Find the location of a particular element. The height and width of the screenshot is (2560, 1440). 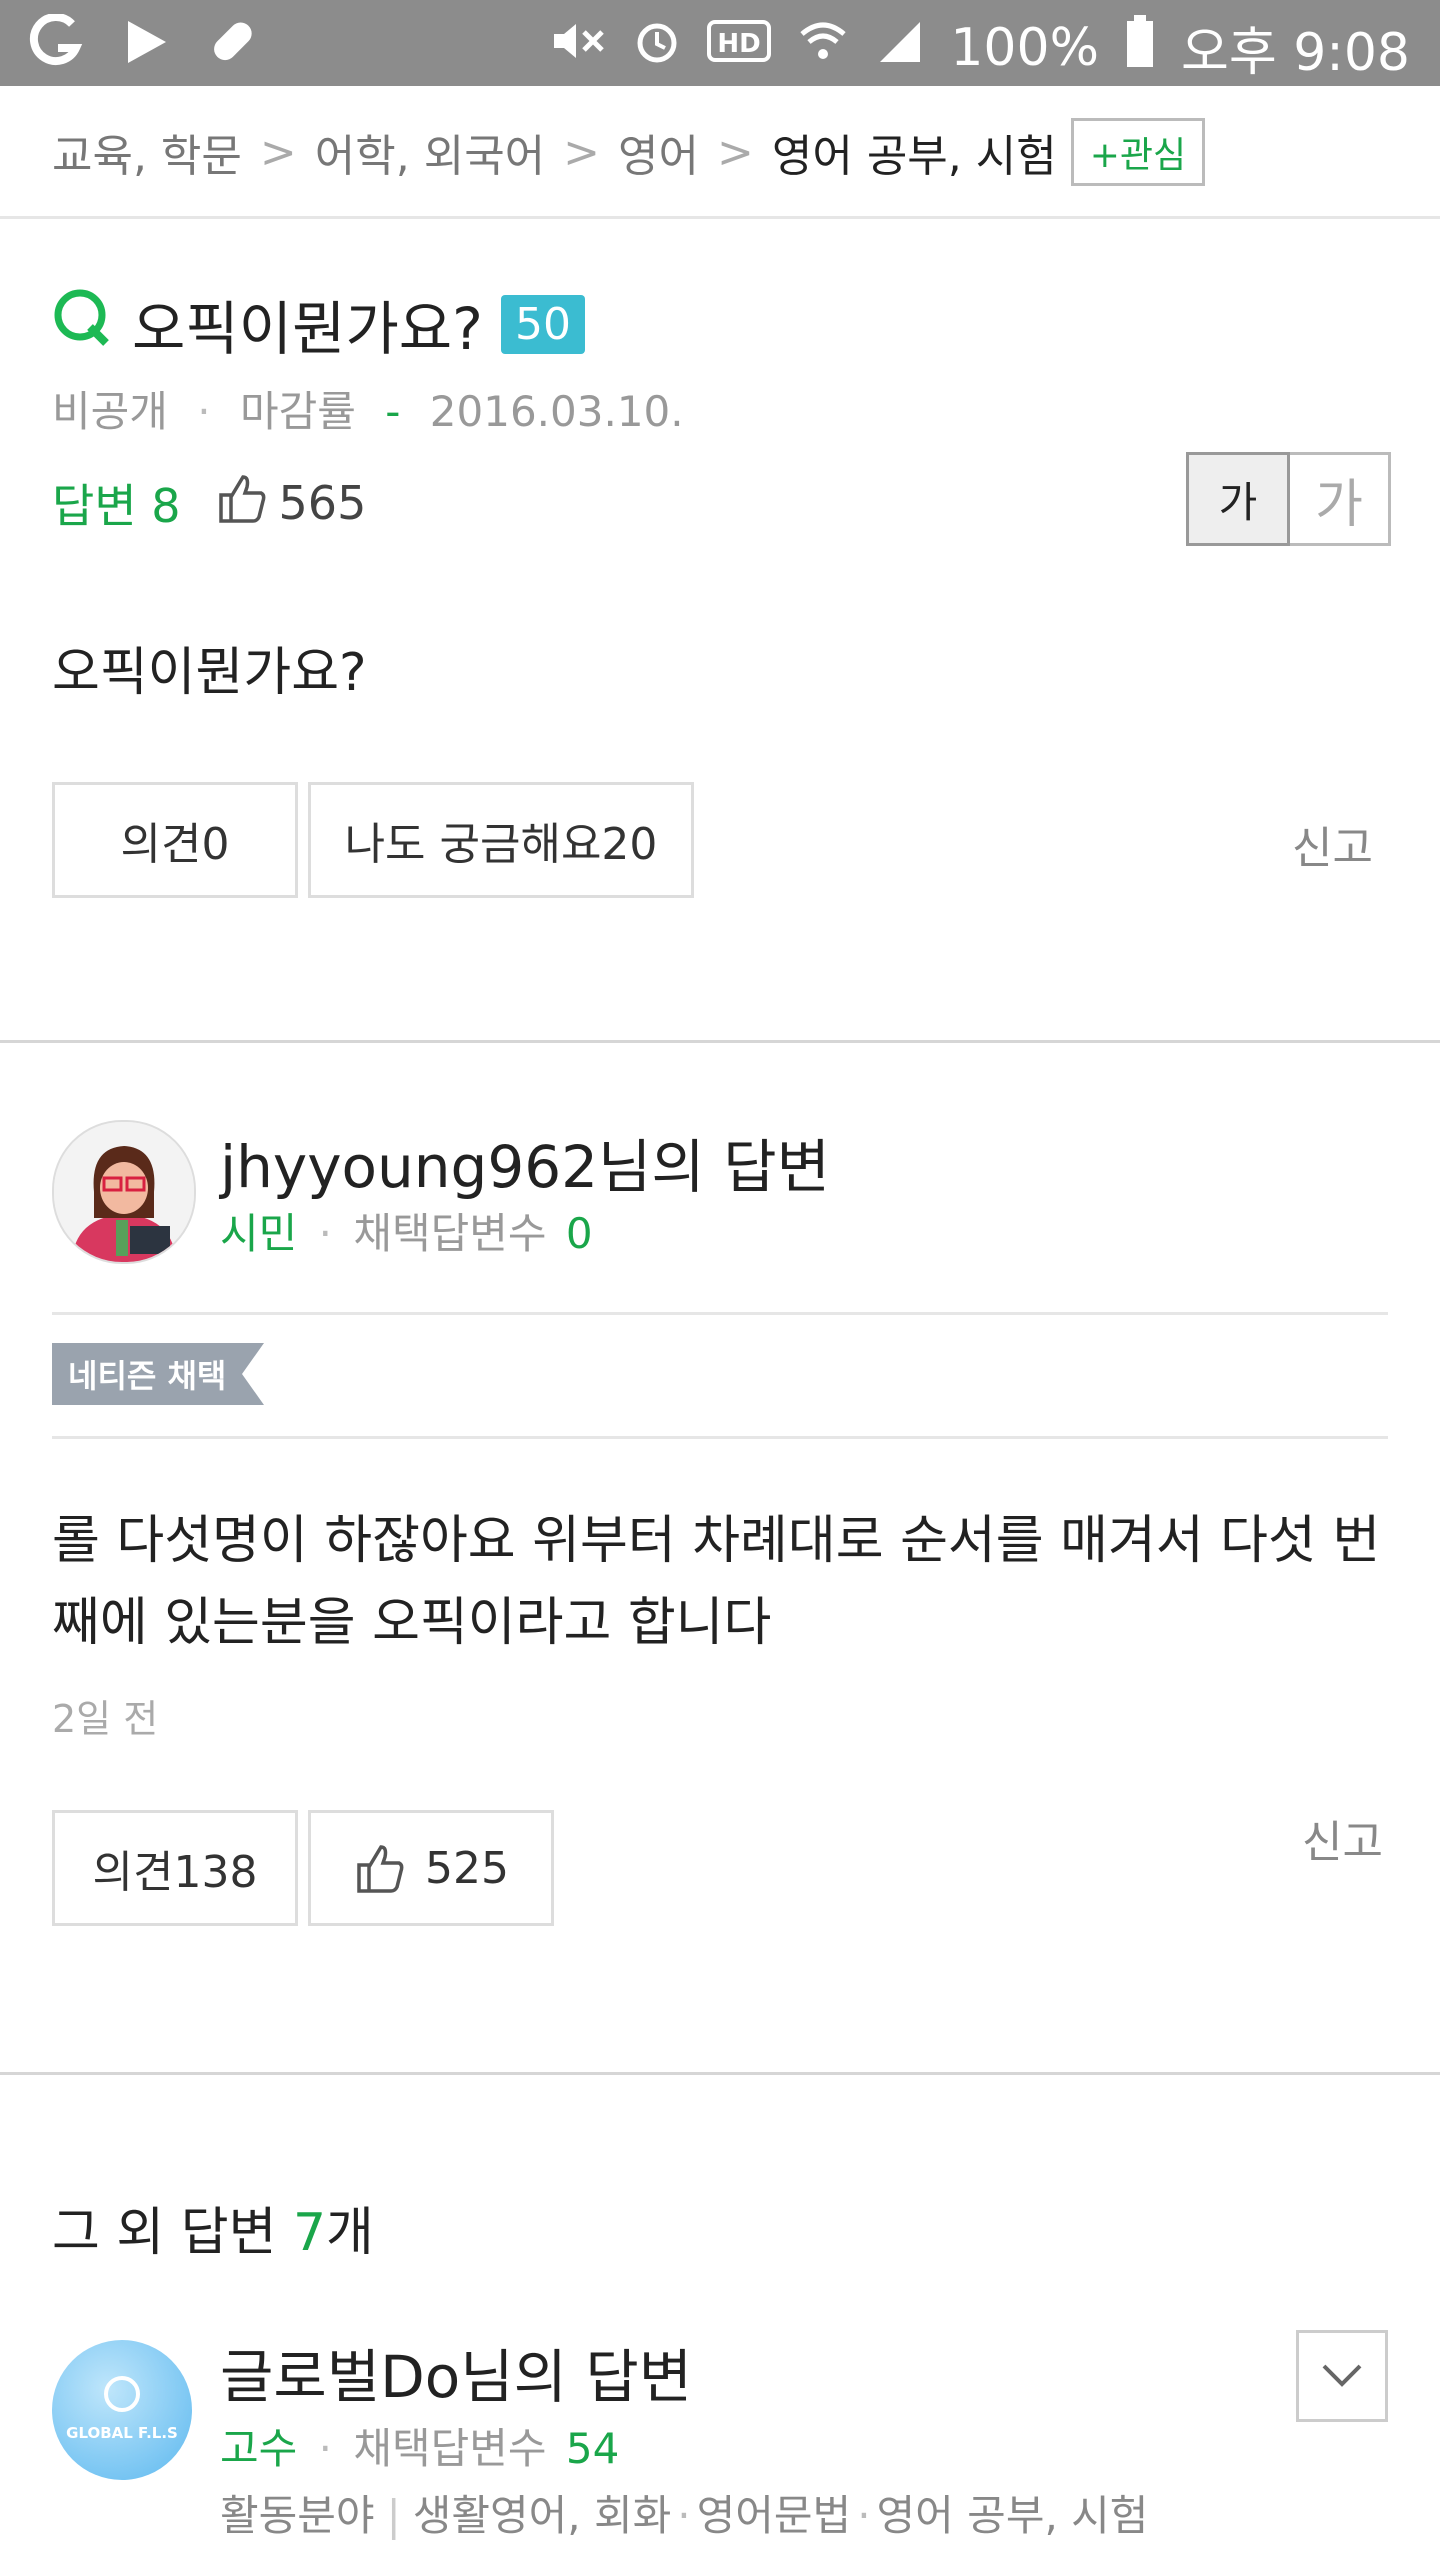

breadcrumb: 교육, 학문 > 어학, 외국어 > 영어 > 영어 공부, 시험 +관심 is located at coordinates (629, 152).